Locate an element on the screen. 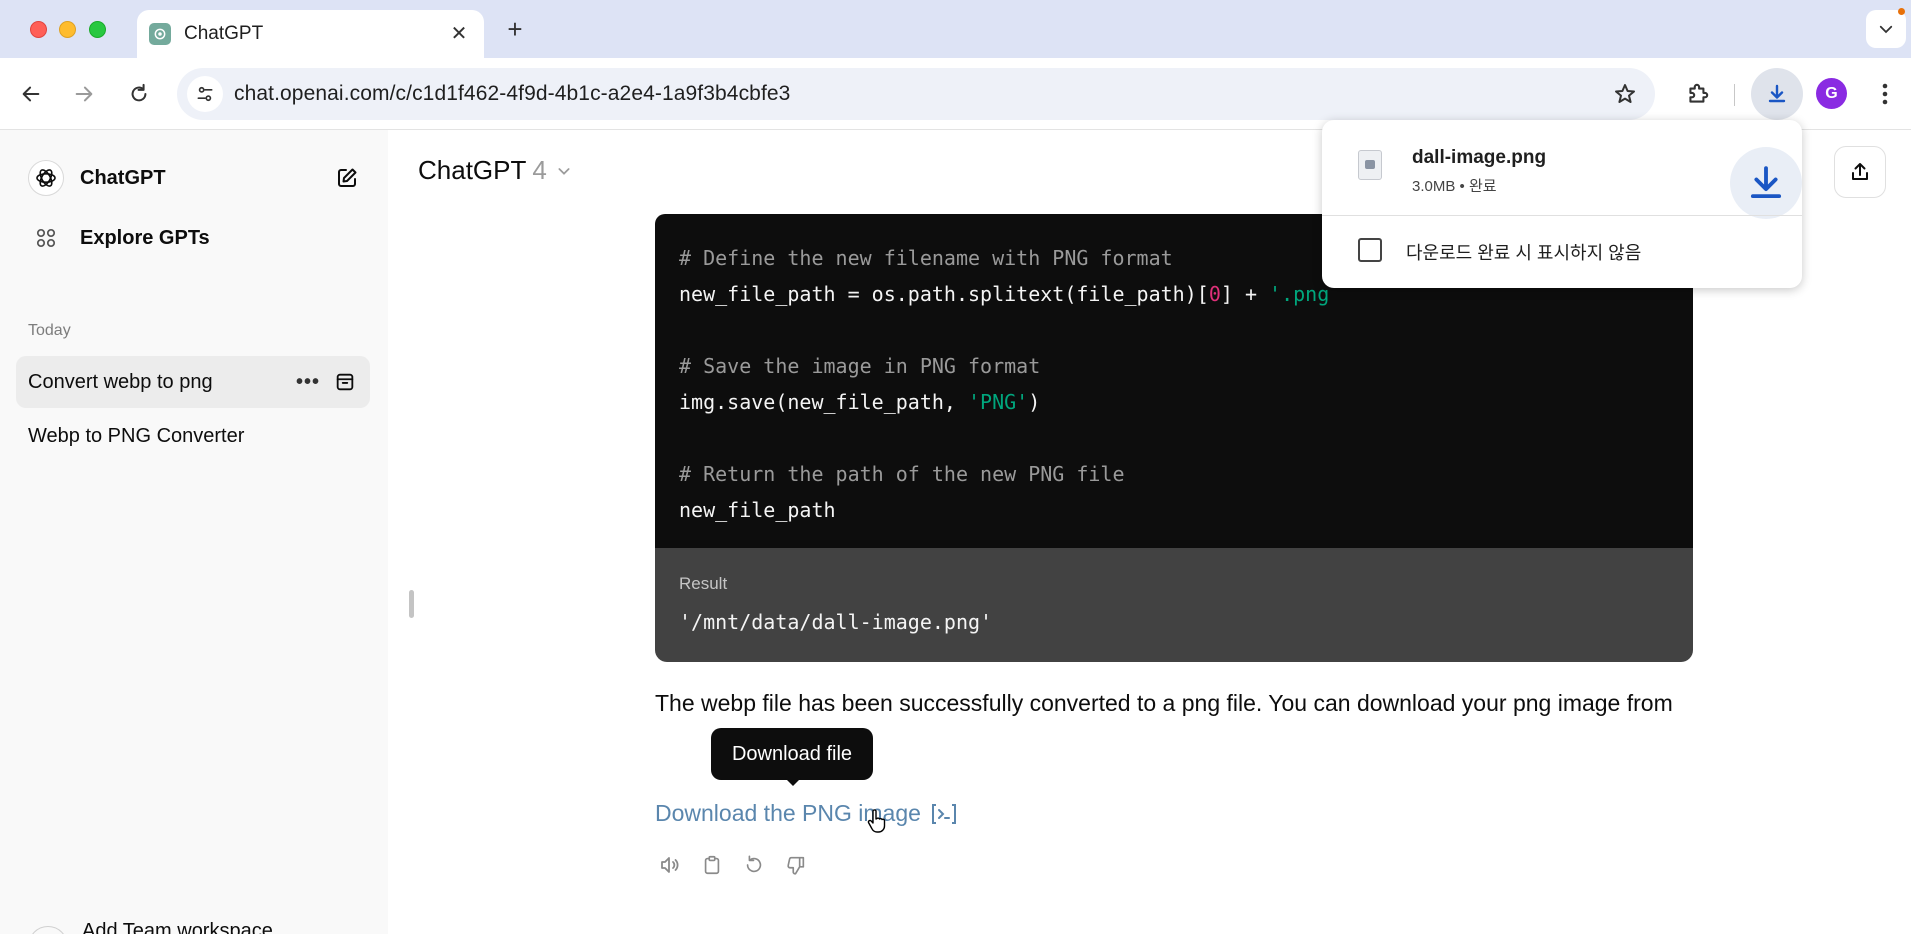  read-aloud-speaker-icon is located at coordinates (670, 865).